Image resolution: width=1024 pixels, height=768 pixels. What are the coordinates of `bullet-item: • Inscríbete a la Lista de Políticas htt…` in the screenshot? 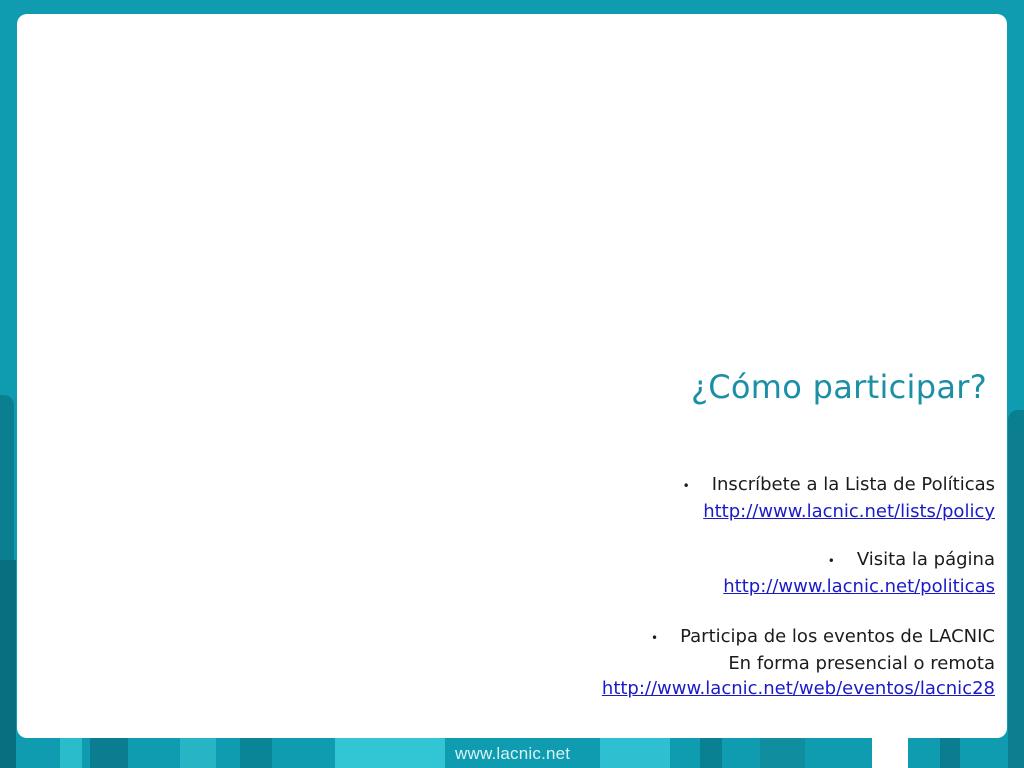 It's located at (839, 498).